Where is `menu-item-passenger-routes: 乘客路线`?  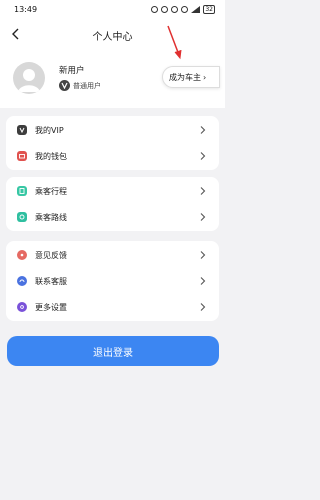
menu-item-passenger-routes: 乘客路线 is located at coordinates (112, 217).